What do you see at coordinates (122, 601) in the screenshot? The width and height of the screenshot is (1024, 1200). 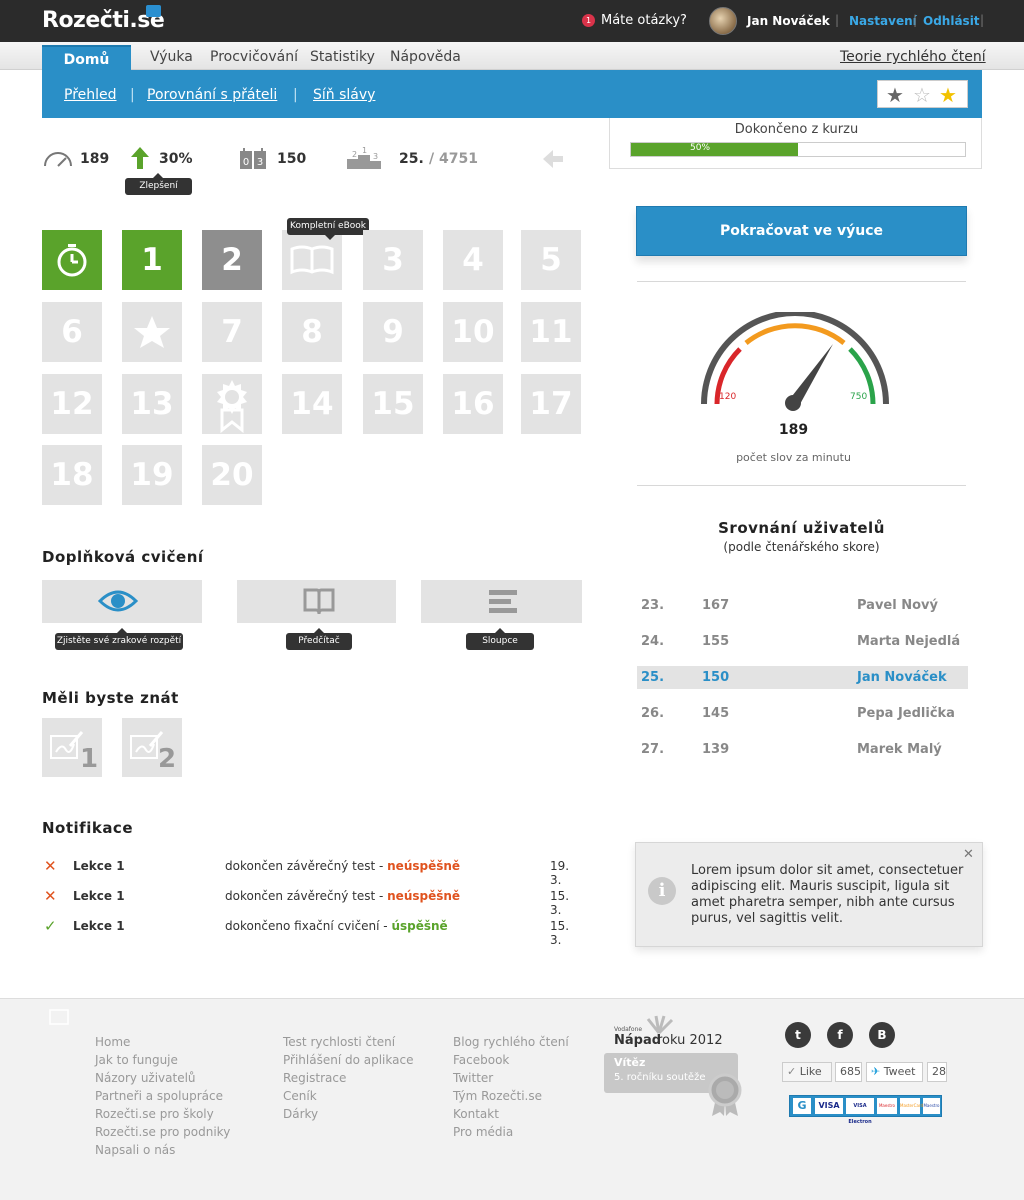 I see `extra-exercise-eye` at bounding box center [122, 601].